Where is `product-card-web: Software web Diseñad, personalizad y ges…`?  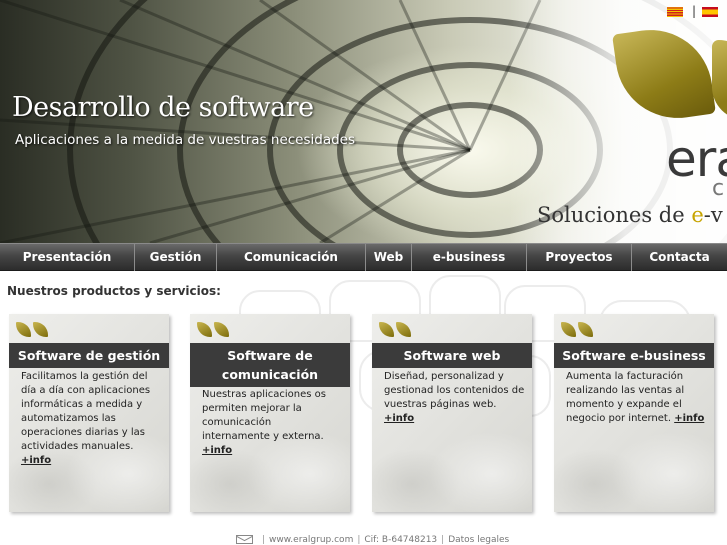
product-card-web: Software web Diseñad, personalizad y ges… is located at coordinates (452, 413).